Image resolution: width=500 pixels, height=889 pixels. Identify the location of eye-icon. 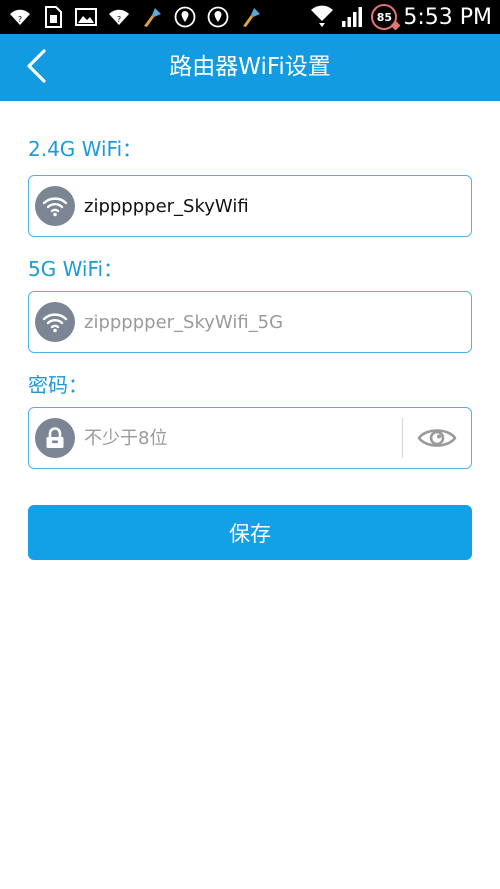
(437, 438).